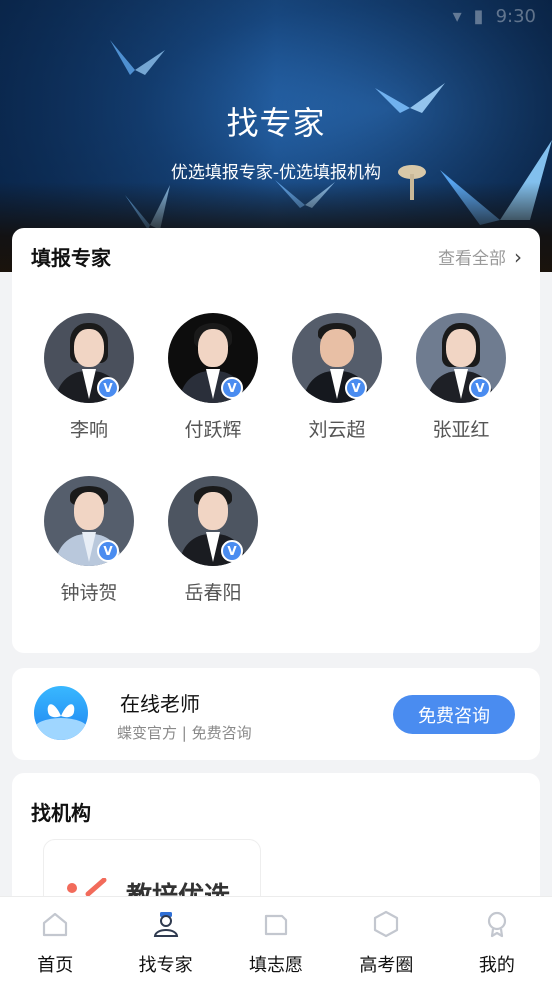 The height and width of the screenshot is (983, 552). Describe the element at coordinates (276, 965) in the screenshot. I see `nav-label: 填志愿` at that location.